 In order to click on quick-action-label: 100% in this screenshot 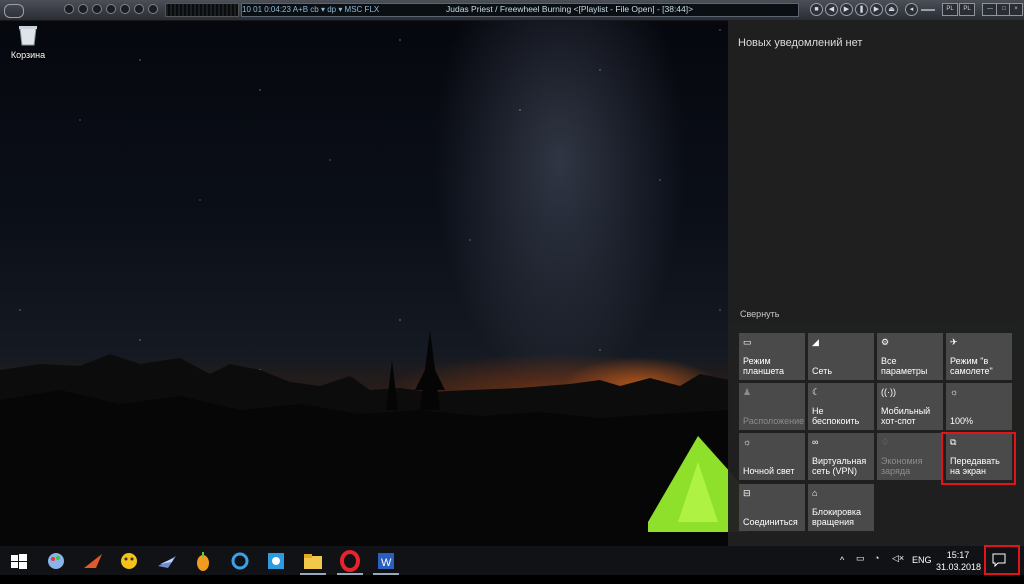, I will do `click(962, 421)`.